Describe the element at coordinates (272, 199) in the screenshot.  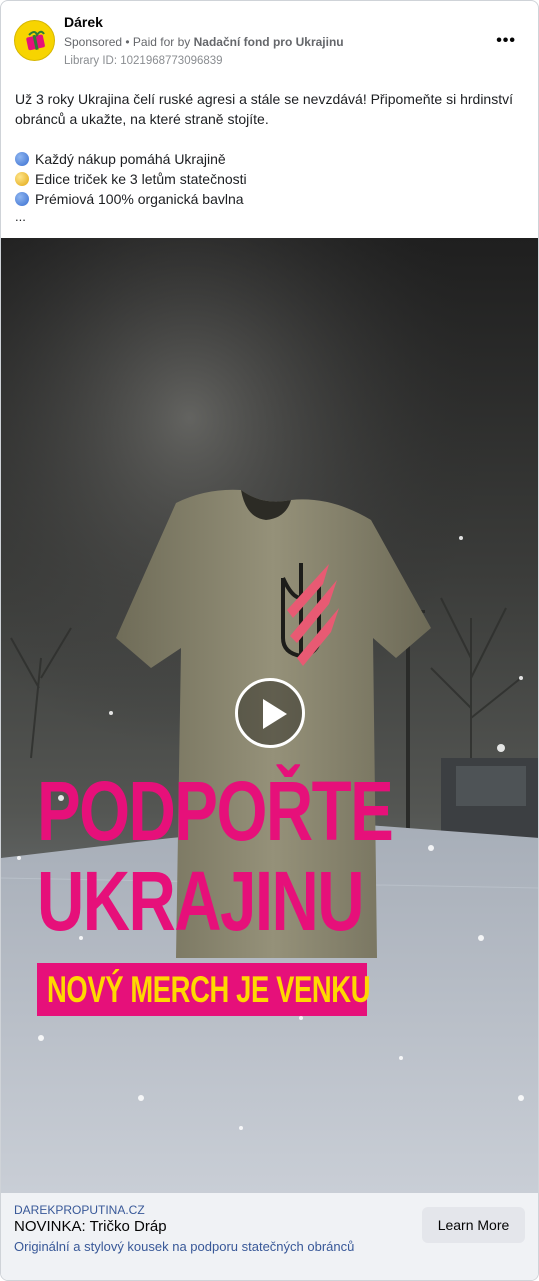
I see `bullet-item: Prémiová 100% organická bavlna` at that location.